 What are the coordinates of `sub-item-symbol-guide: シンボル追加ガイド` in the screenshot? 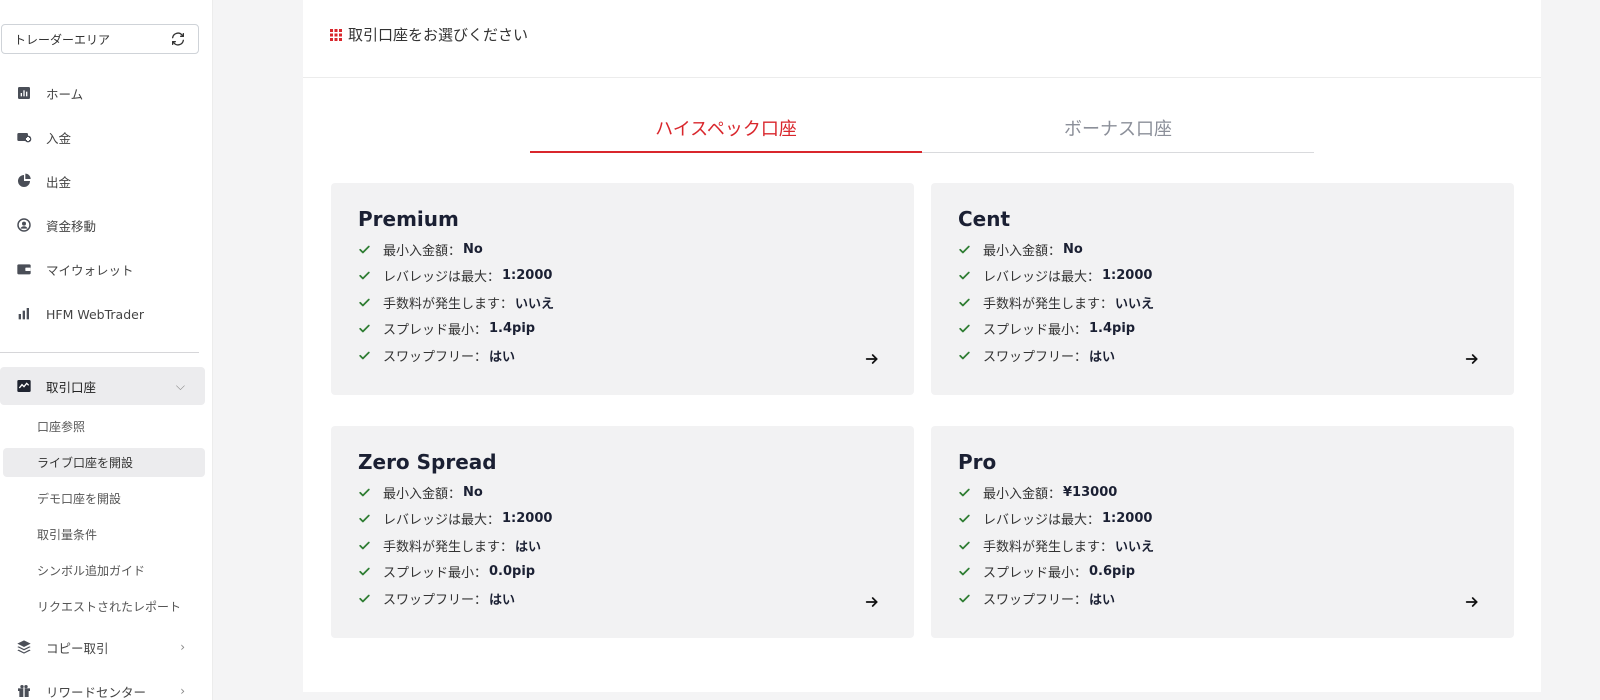 It's located at (104, 570).